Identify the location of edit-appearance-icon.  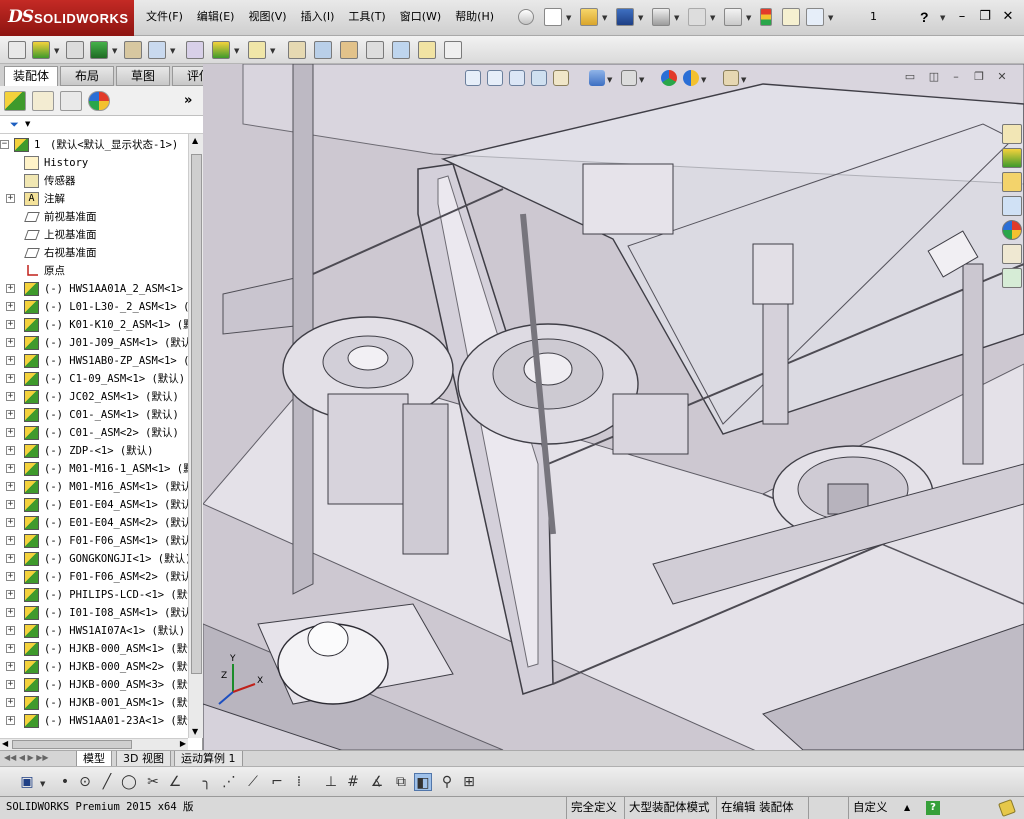
(669, 78).